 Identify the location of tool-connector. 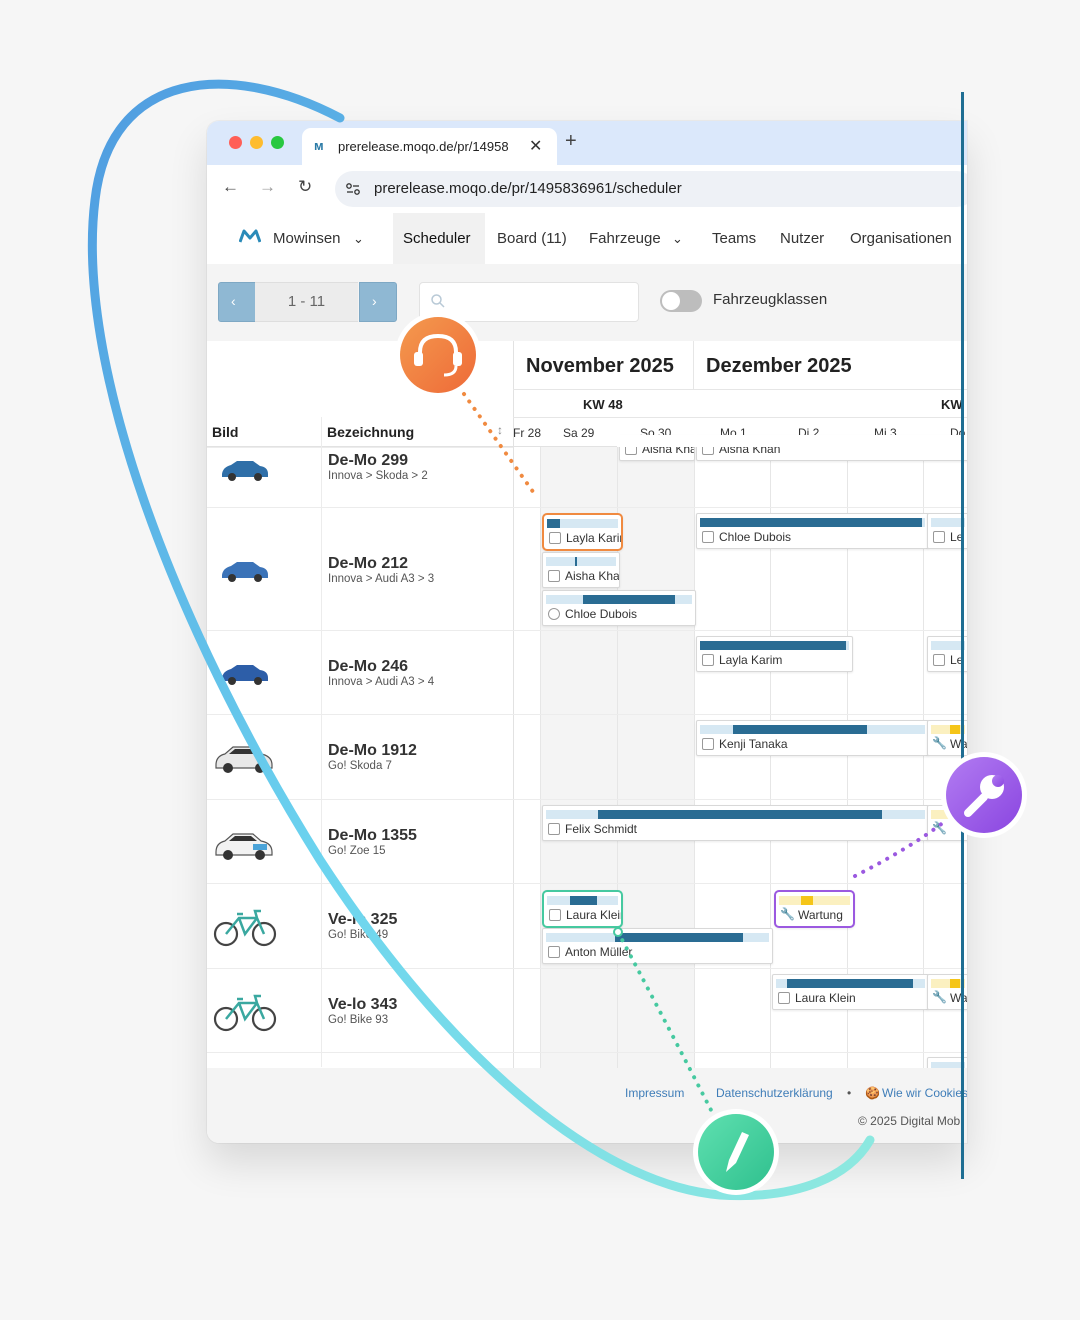
(899, 849).